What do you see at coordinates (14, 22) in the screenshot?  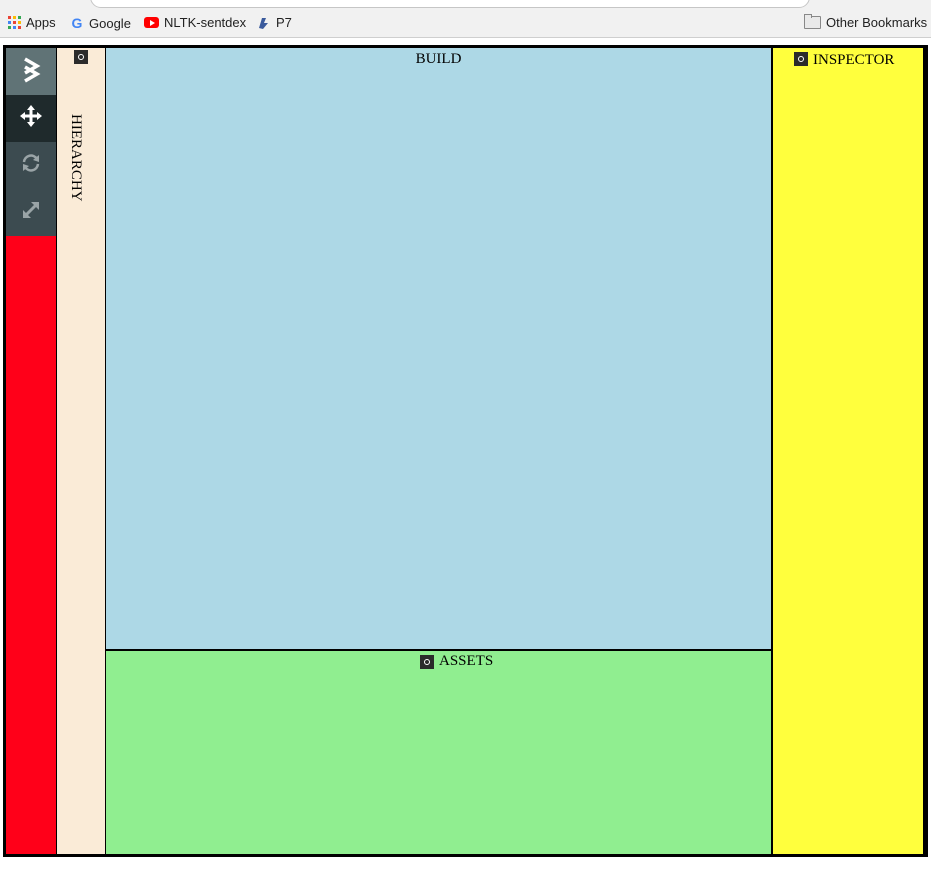 I see `apps-grid-icon` at bounding box center [14, 22].